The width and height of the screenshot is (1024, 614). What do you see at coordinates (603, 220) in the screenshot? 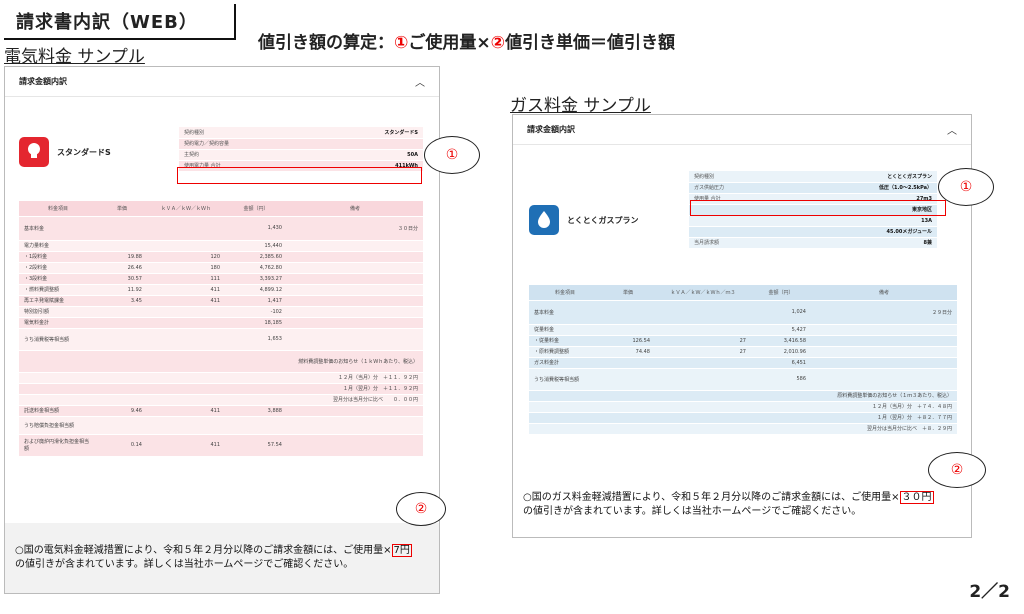
I see `gas-plan-name: とくとくガスプラン` at bounding box center [603, 220].